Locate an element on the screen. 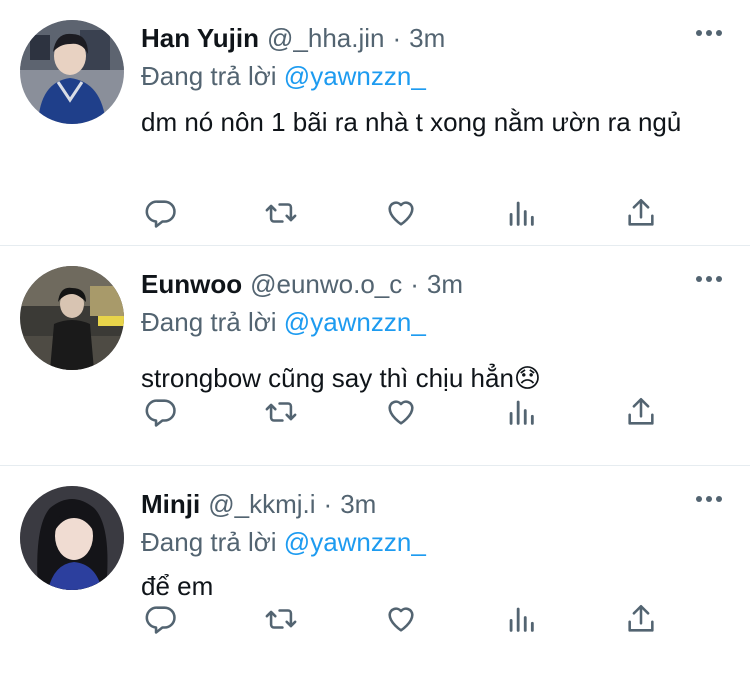 The width and height of the screenshot is (750, 674). tweet-header: Eunwoo @eunwo.o_c · 3m is located at coordinates (435, 284).